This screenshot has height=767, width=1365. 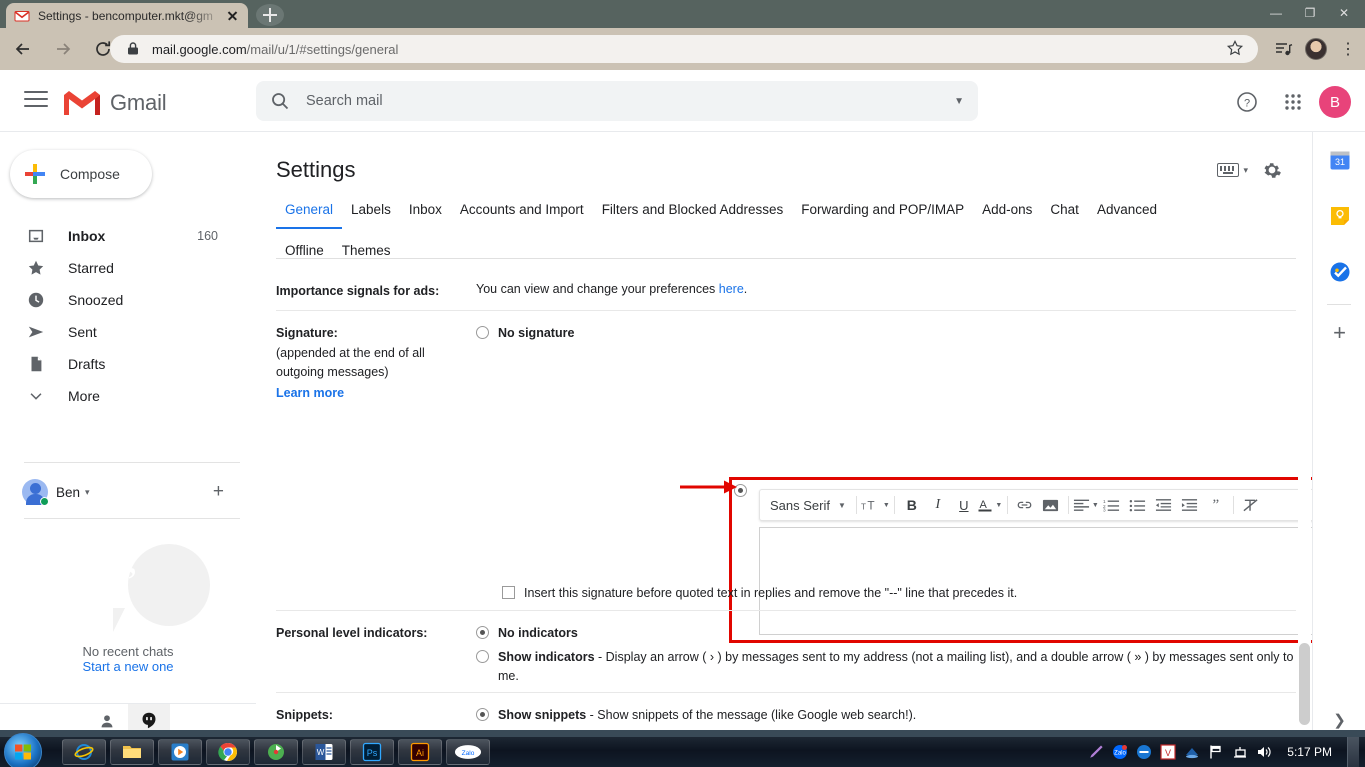 I want to click on link-icon, so click(x=1025, y=505).